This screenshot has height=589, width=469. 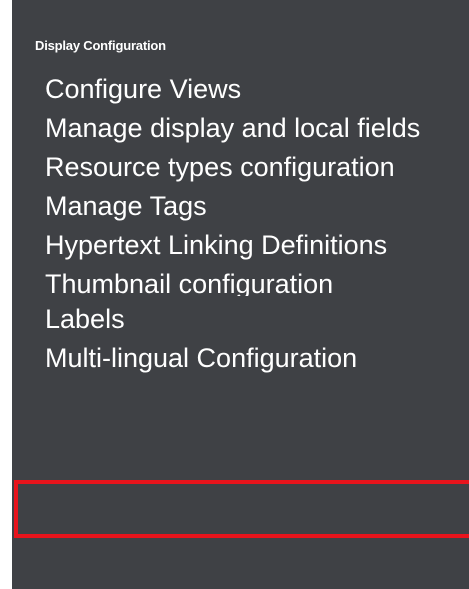 What do you see at coordinates (255, 319) in the screenshot?
I see `menu-item-labels: Labels` at bounding box center [255, 319].